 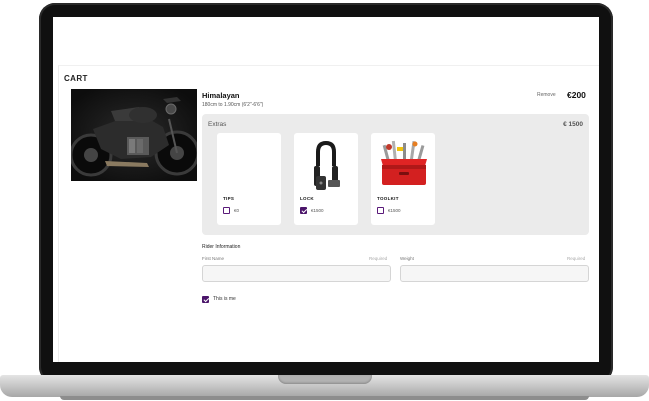 I want to click on product-price: €200, so click(x=576, y=95).